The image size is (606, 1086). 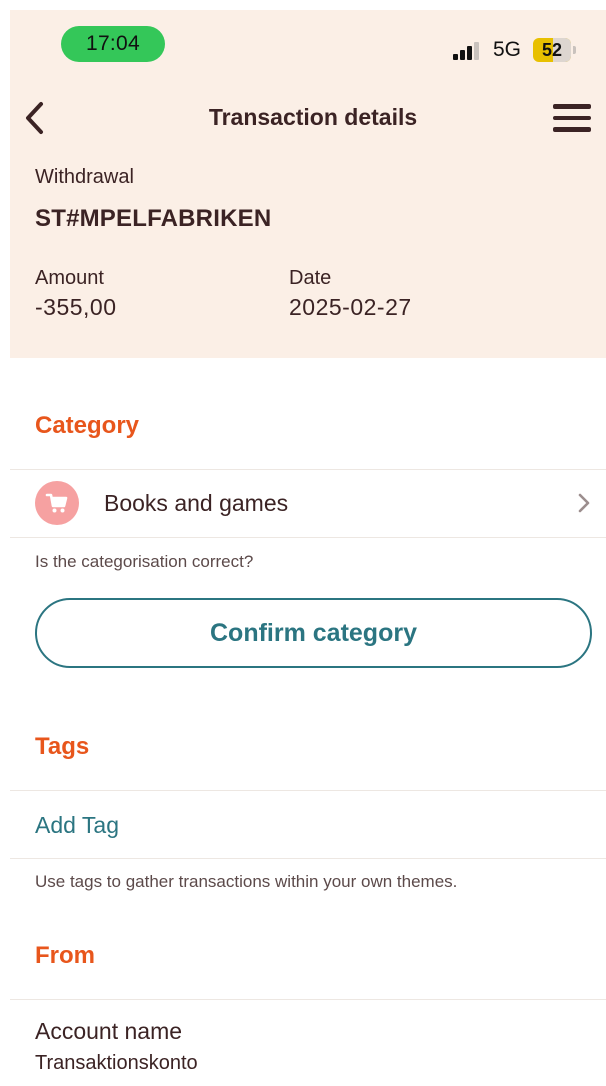 I want to click on chevron-right-icon, so click(x=584, y=503).